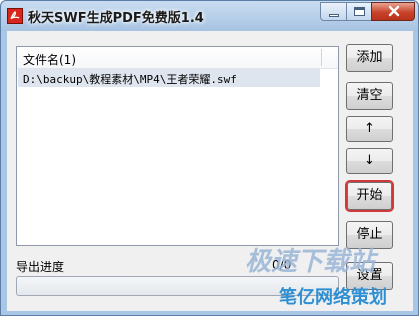 The width and height of the screenshot is (419, 316). I want to click on maximize-icon, so click(359, 11).